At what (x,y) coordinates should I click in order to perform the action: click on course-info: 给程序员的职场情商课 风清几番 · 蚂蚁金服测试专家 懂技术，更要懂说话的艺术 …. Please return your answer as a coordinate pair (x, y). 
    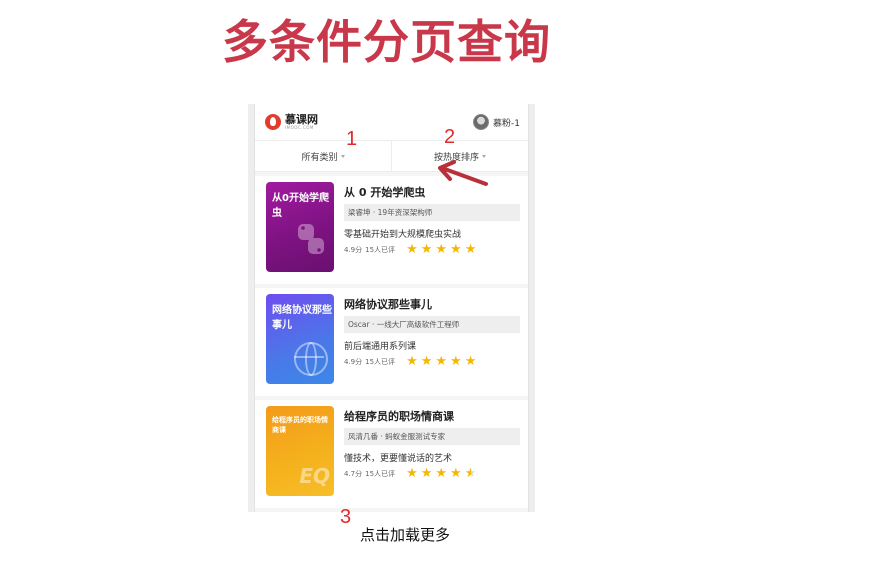
    Looking at the image, I should click on (432, 444).